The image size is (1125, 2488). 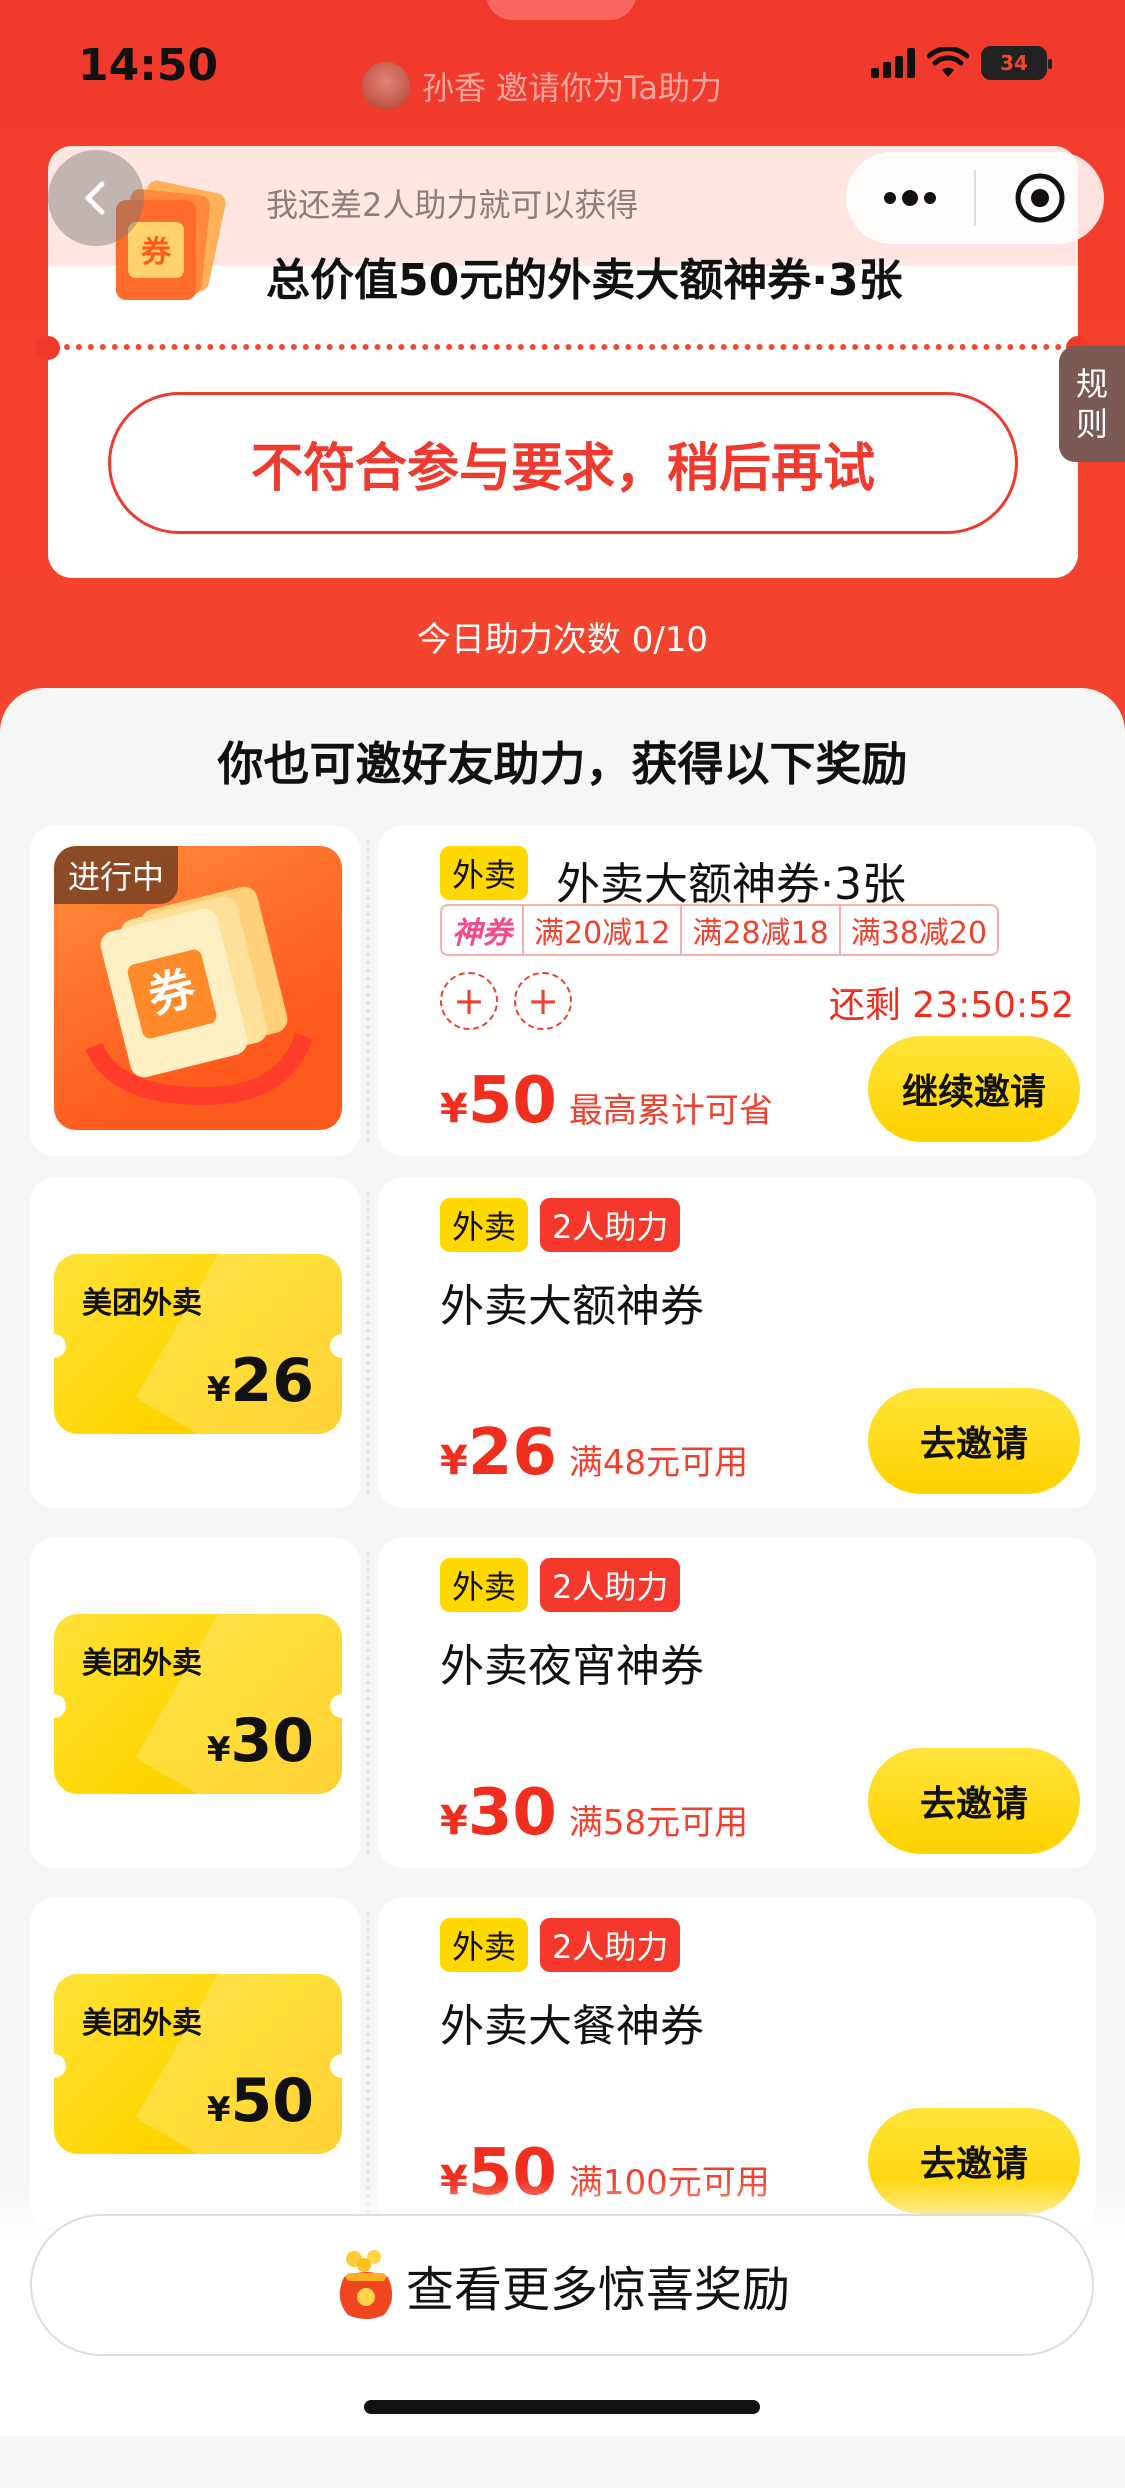 What do you see at coordinates (658, 1823) in the screenshot?
I see `price-condition: 满58元可用` at bounding box center [658, 1823].